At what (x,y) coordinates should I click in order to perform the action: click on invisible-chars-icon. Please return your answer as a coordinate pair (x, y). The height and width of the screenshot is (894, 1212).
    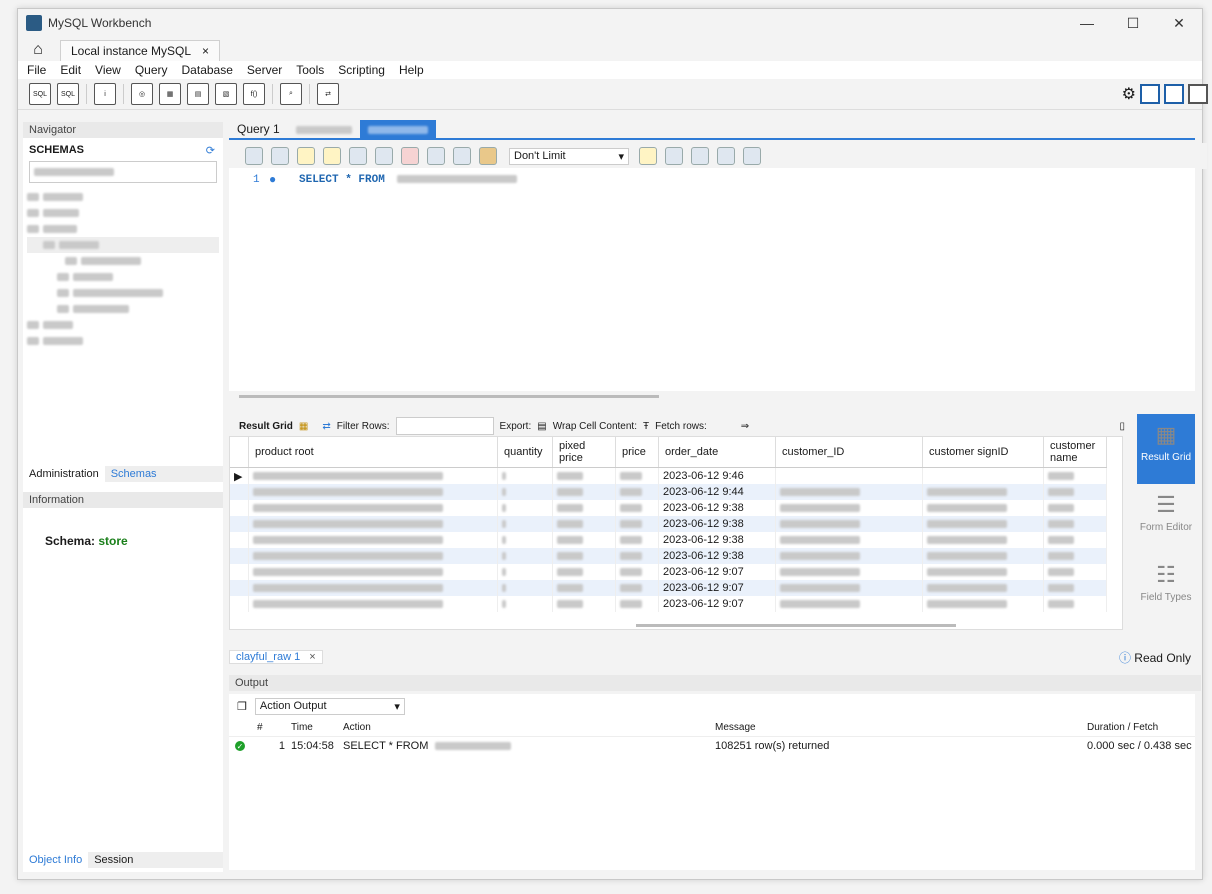
    Looking at the image, I should click on (726, 156).